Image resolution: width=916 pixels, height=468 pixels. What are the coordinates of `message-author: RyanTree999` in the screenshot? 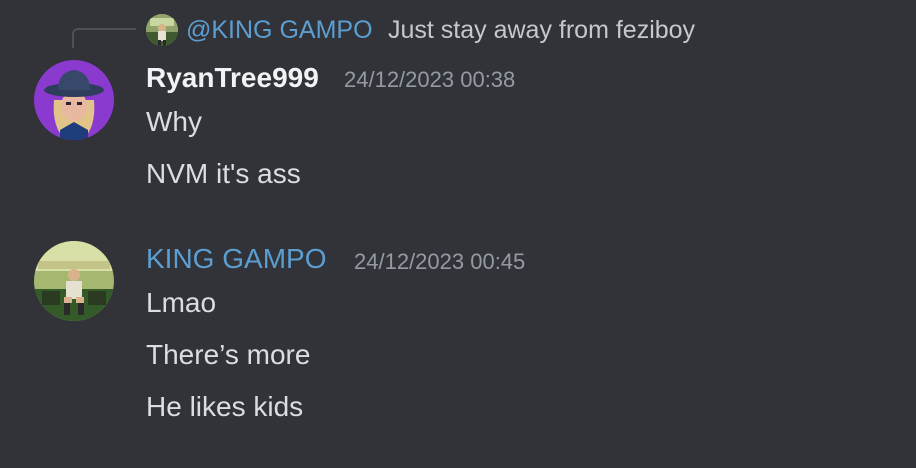 It's located at (232, 78).